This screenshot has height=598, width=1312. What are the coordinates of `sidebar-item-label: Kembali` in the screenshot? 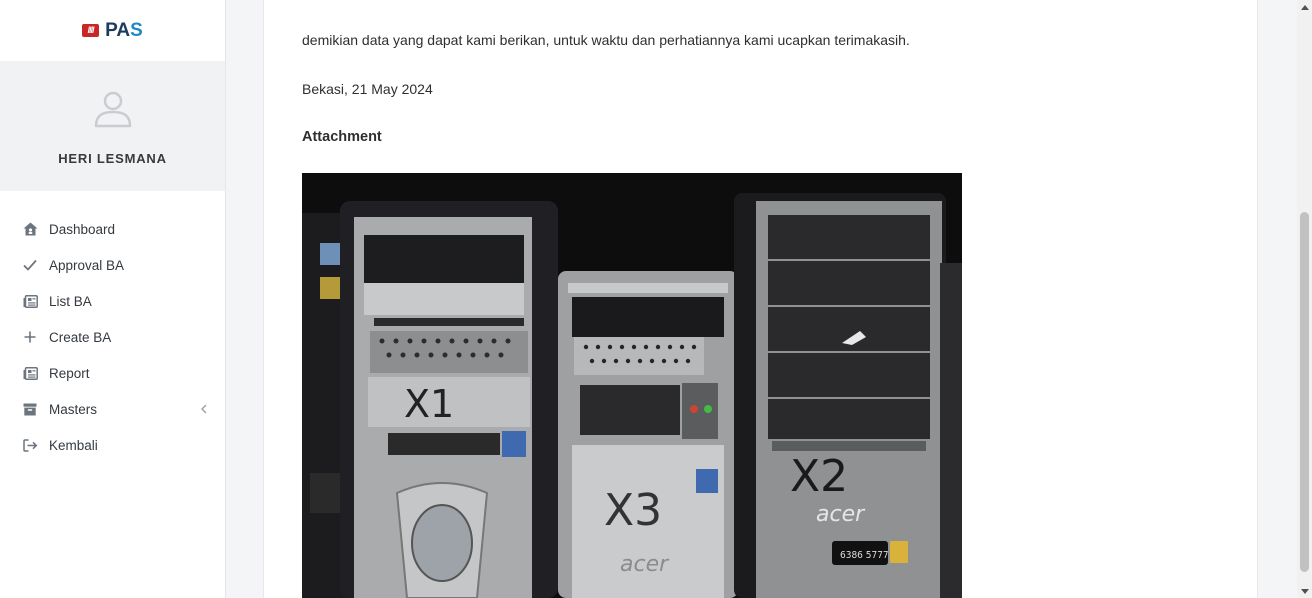 It's located at (73, 445).